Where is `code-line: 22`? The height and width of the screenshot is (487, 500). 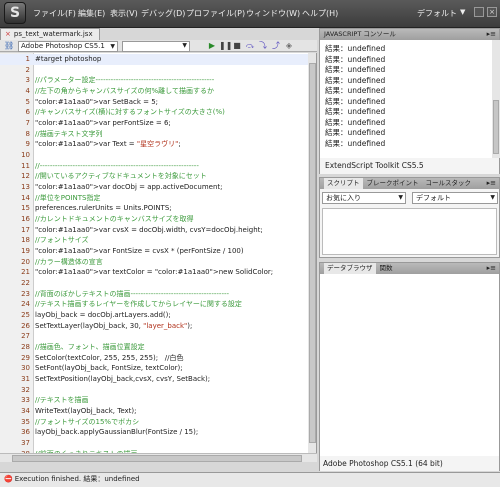 code-line: 22 is located at coordinates (154, 283).